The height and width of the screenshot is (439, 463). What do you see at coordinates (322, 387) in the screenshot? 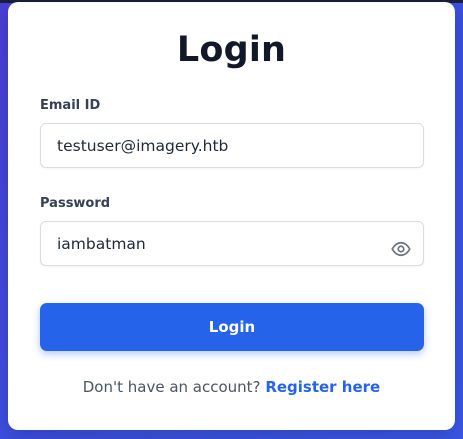
I see `register-link: Register here` at bounding box center [322, 387].